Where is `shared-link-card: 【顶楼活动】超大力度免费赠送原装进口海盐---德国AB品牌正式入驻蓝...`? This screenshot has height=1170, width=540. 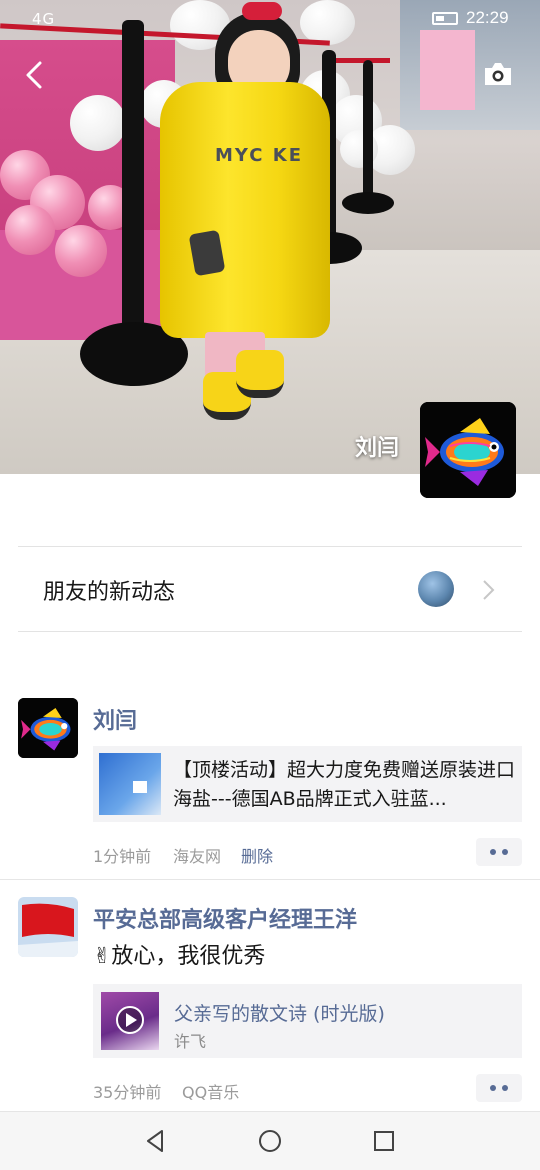 shared-link-card: 【顶楼活动】超大力度免费赠送原装进口海盐---德国AB品牌正式入驻蓝... is located at coordinates (307, 784).